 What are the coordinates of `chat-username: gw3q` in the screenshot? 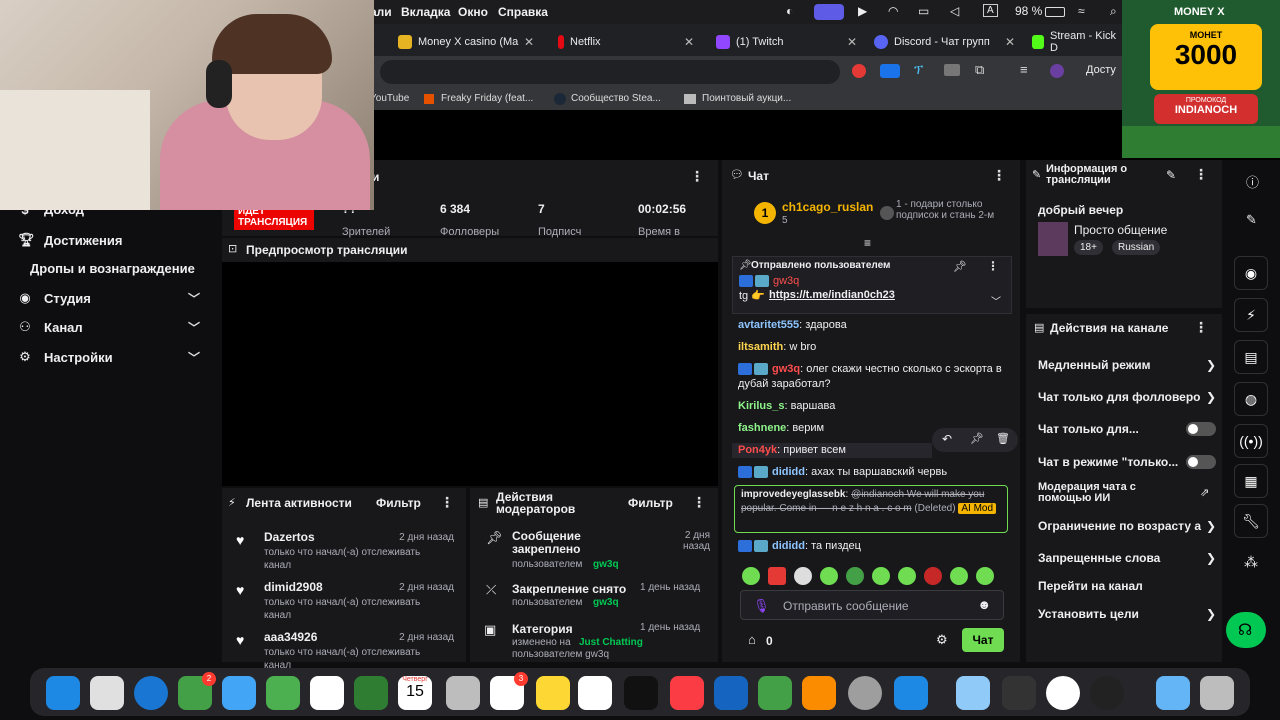 It's located at (786, 369).